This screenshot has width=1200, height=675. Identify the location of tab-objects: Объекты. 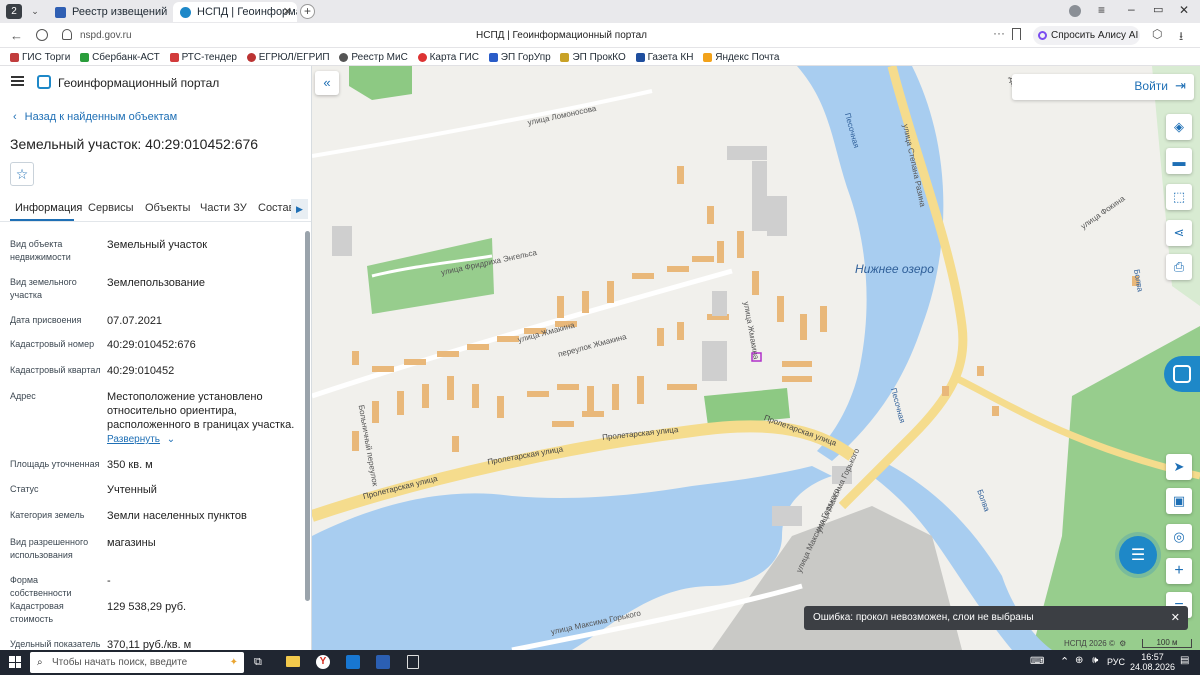
(167, 208).